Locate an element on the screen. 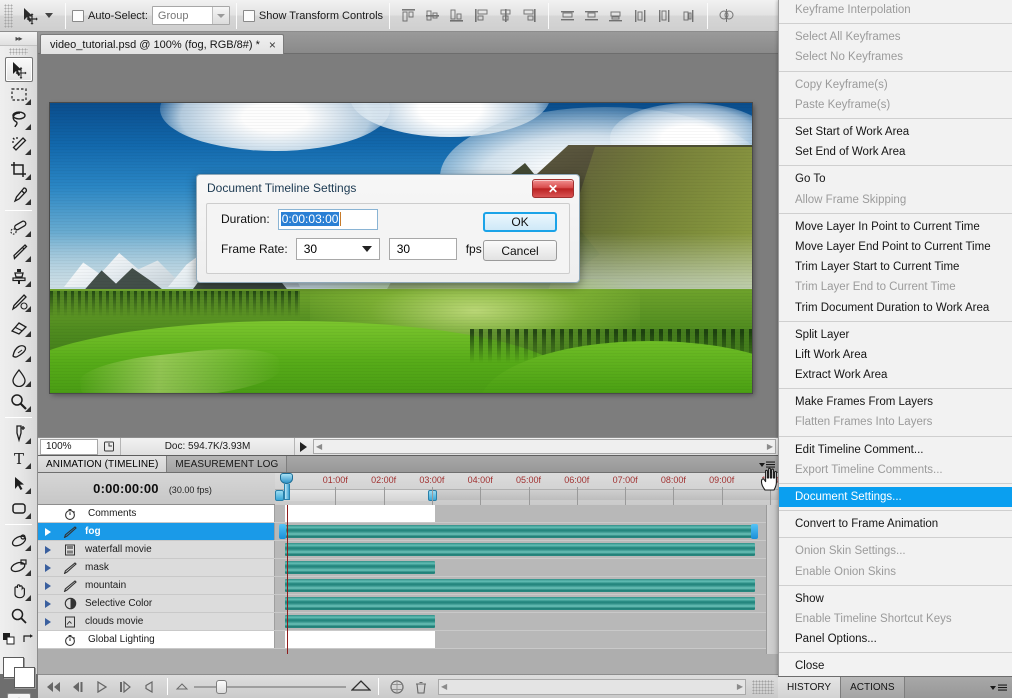 The image size is (1012, 698). active-tool-preview is located at coordinates (36, 16).